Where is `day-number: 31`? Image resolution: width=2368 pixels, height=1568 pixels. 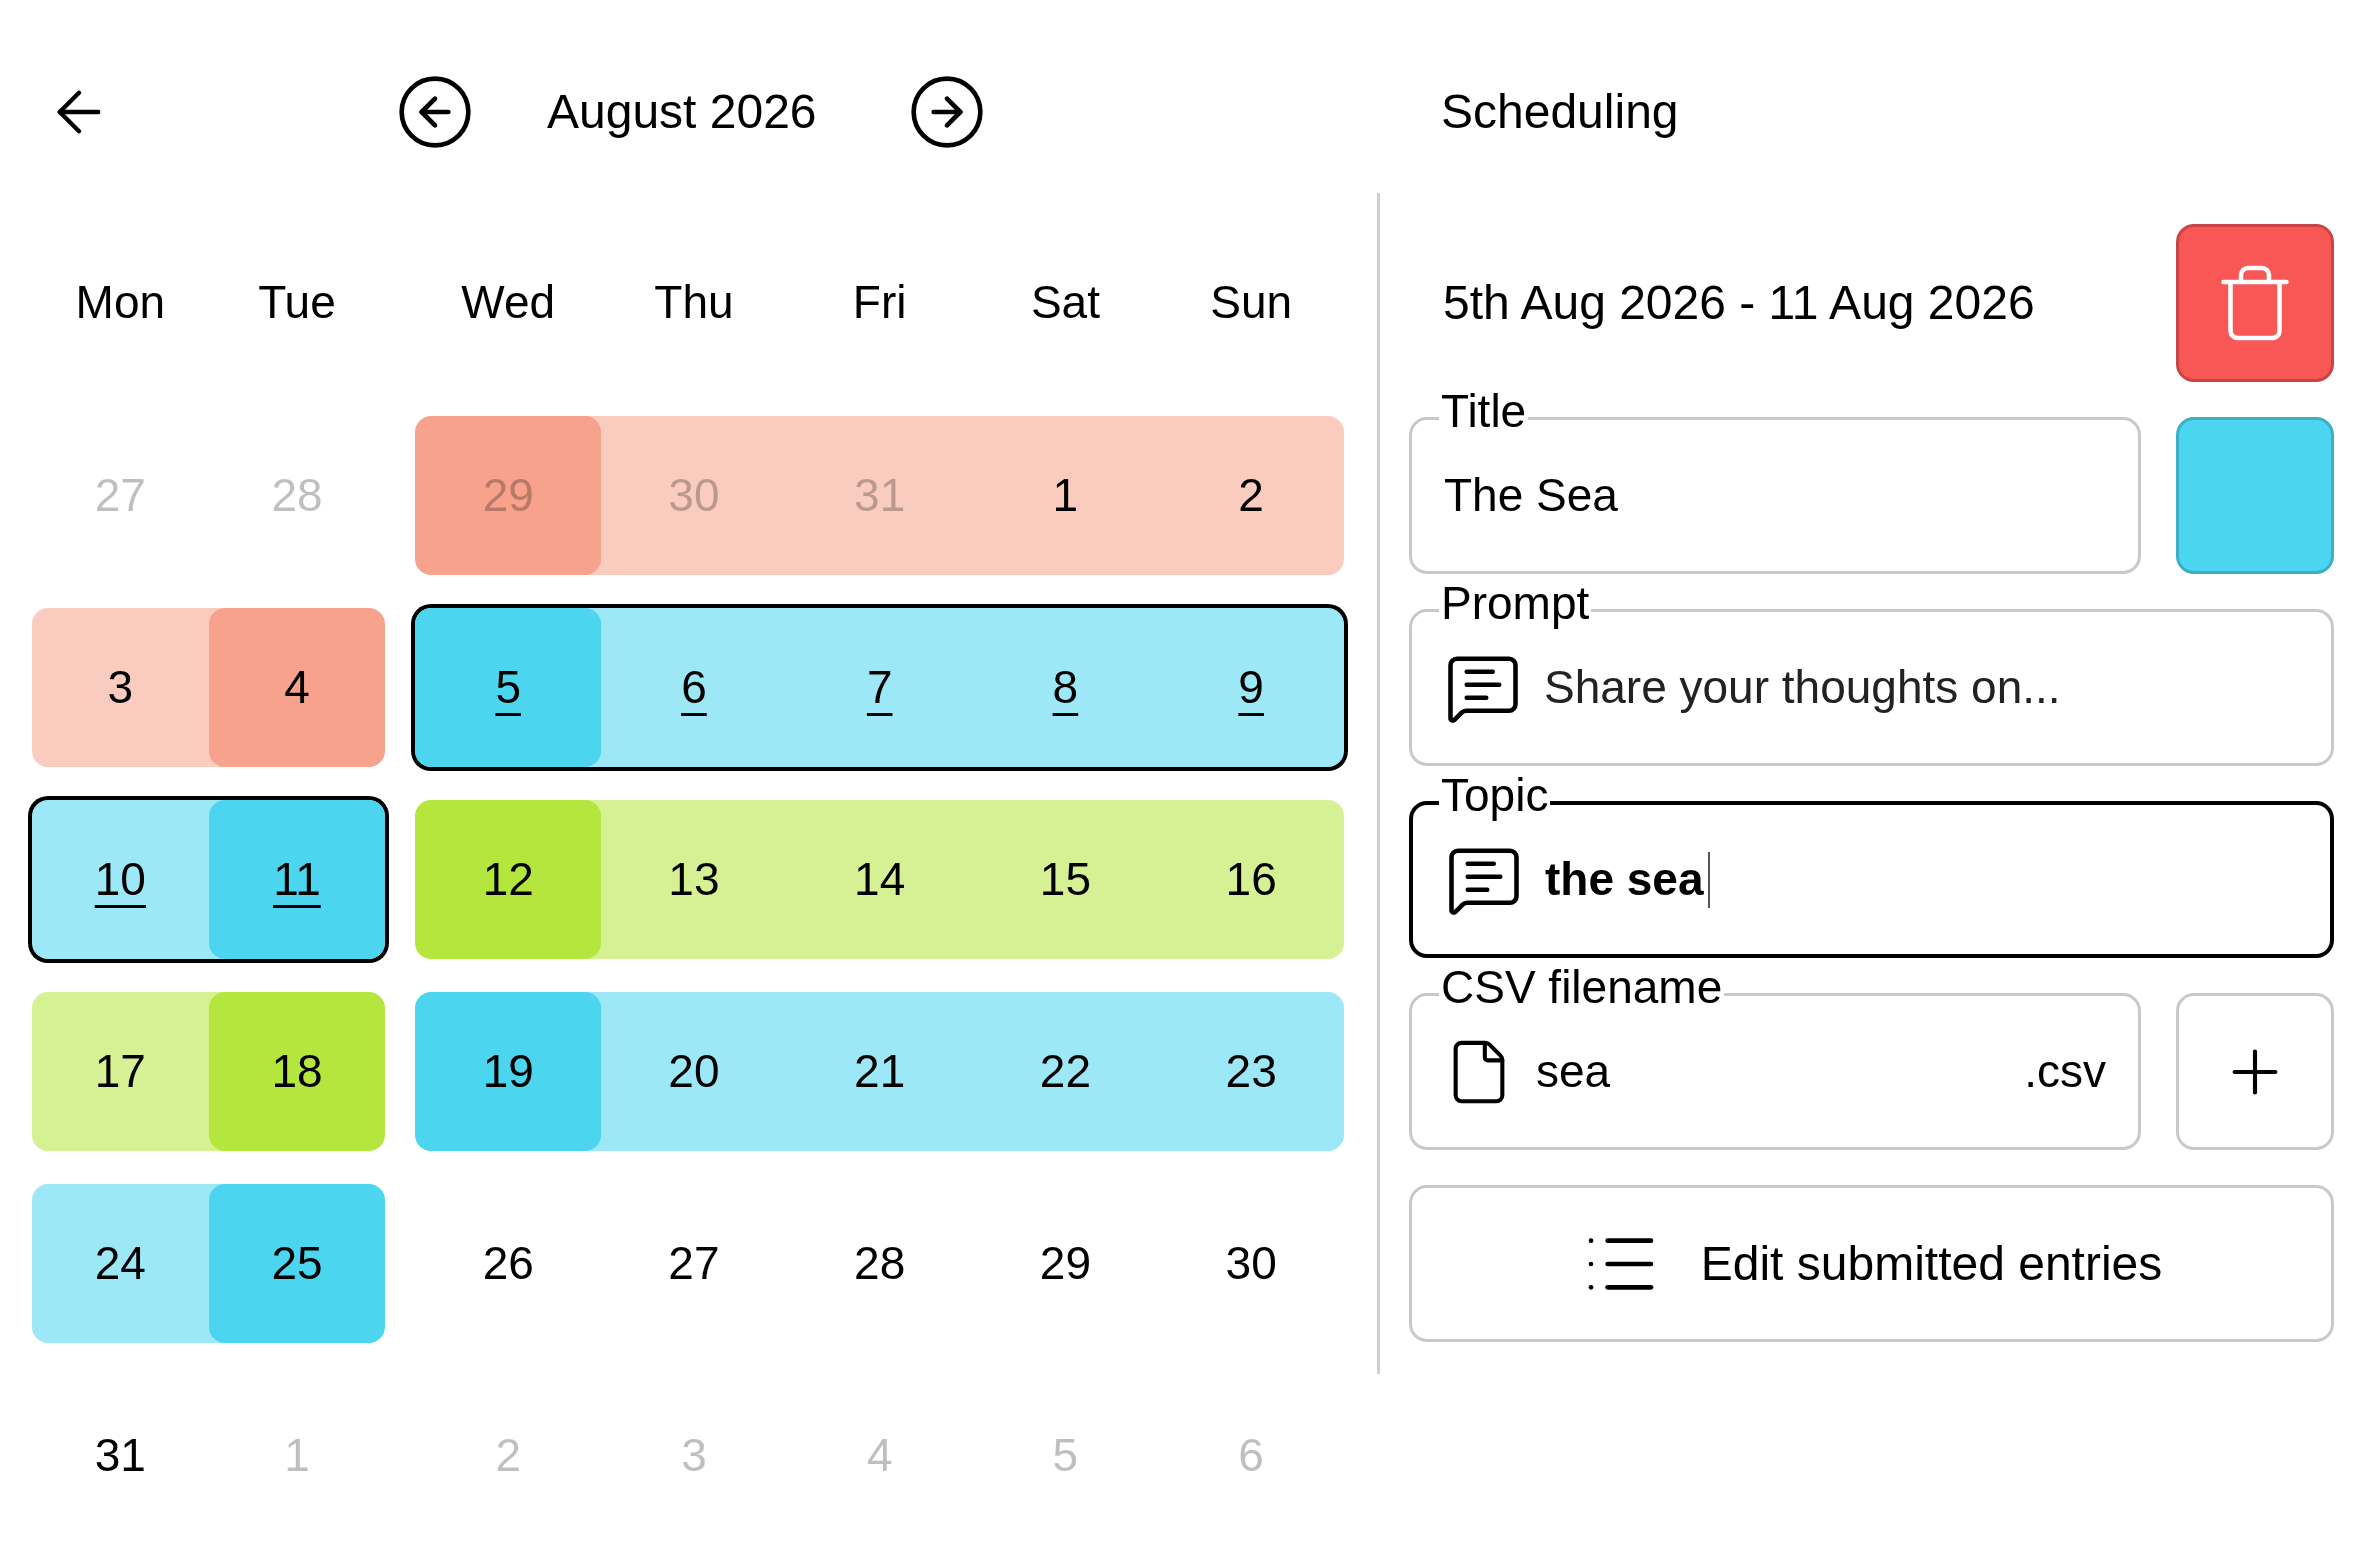 day-number: 31 is located at coordinates (120, 1455).